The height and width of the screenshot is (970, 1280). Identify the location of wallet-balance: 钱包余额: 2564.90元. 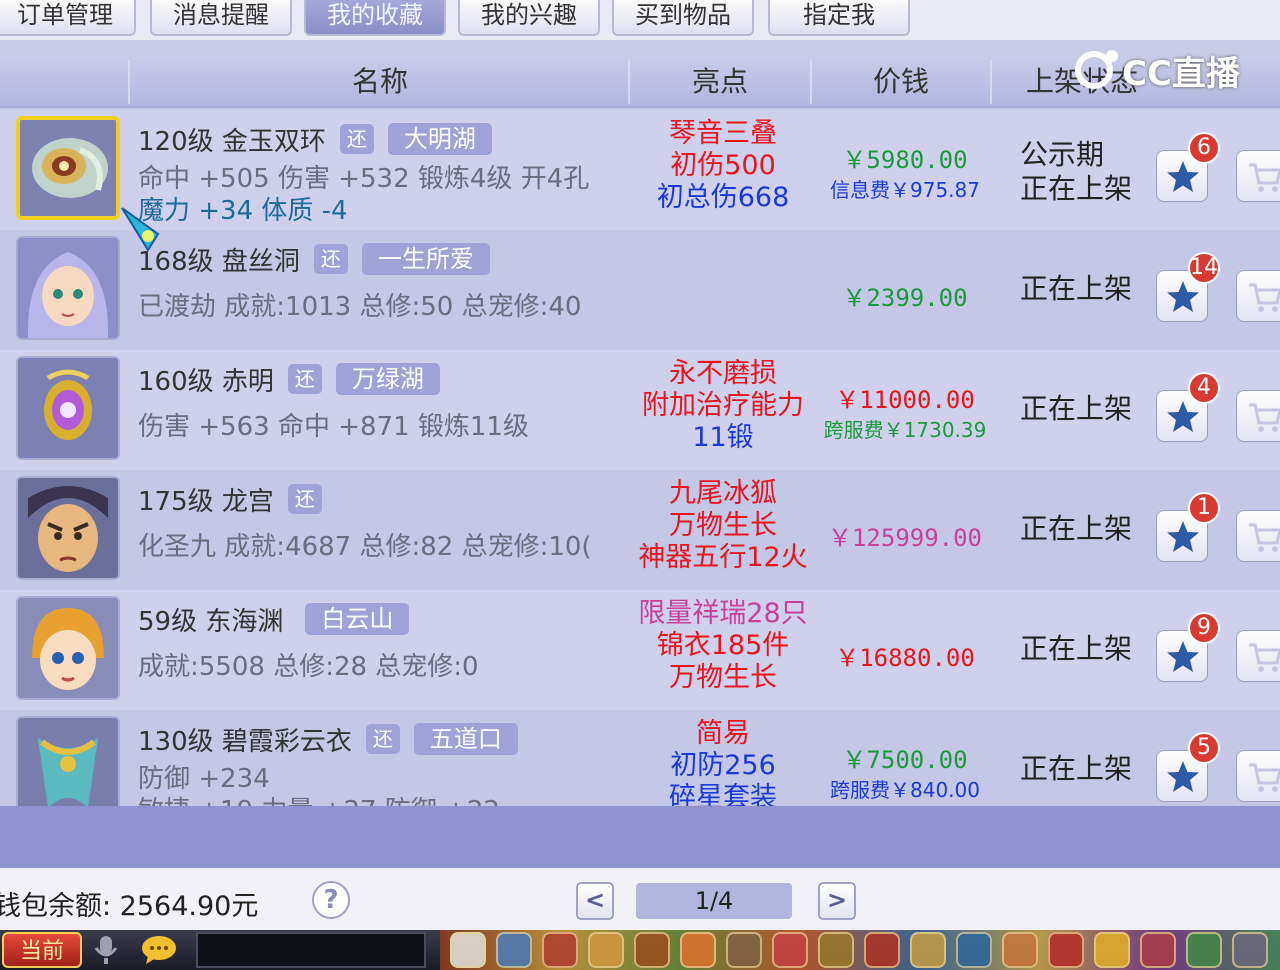
(129, 906).